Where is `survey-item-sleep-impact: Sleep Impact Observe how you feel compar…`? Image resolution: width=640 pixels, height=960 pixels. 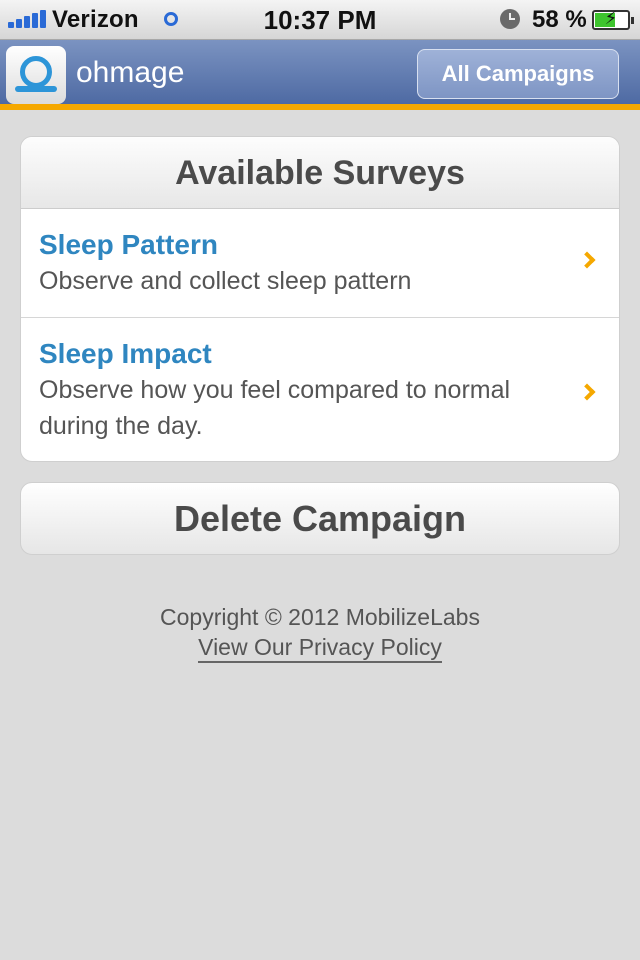 survey-item-sleep-impact: Sleep Impact Observe how you feel compar… is located at coordinates (320, 389).